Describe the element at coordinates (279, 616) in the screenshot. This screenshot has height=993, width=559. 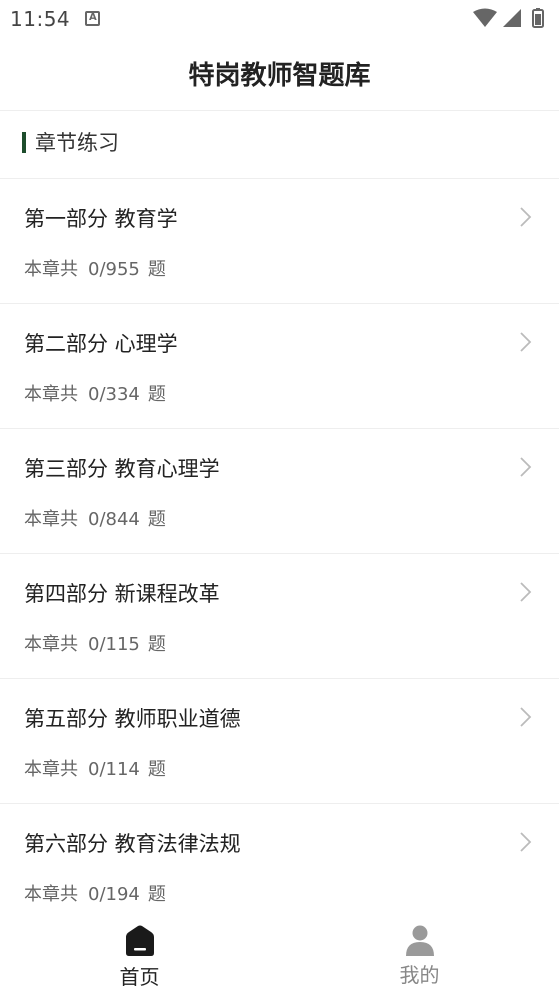
I see `chapter-item-4: 第四部分 新课程改革 本章共 0/115 题` at that location.